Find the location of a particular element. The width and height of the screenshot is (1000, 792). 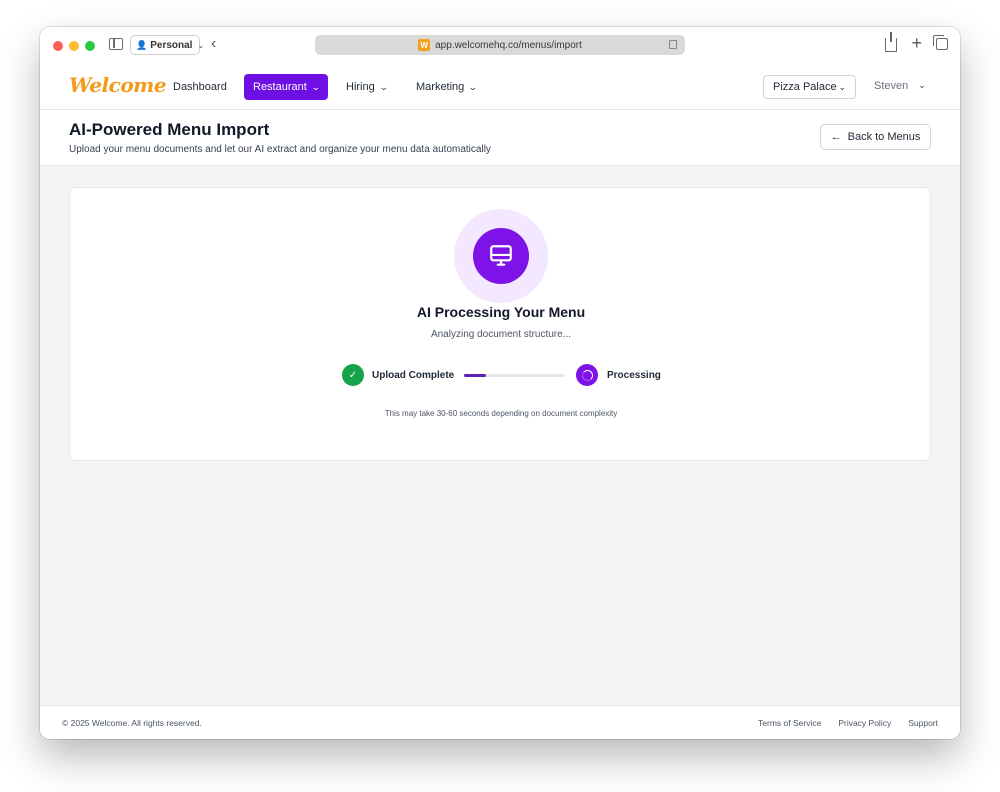

step-processing-label: Processing is located at coordinates (634, 375).